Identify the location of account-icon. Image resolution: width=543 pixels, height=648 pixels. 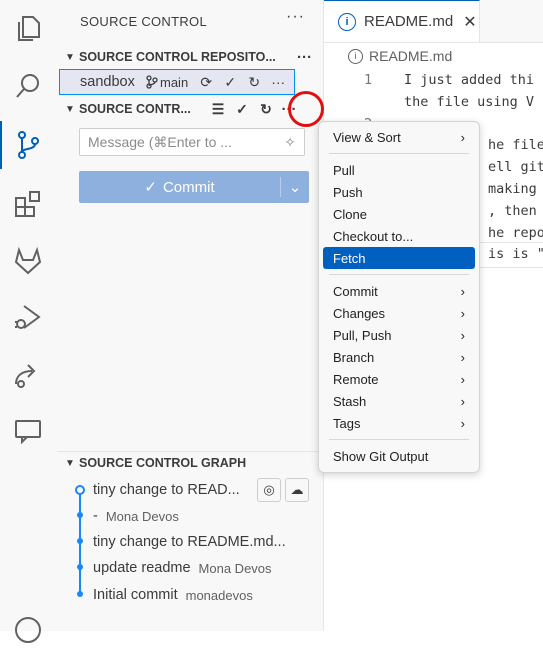
(28, 630).